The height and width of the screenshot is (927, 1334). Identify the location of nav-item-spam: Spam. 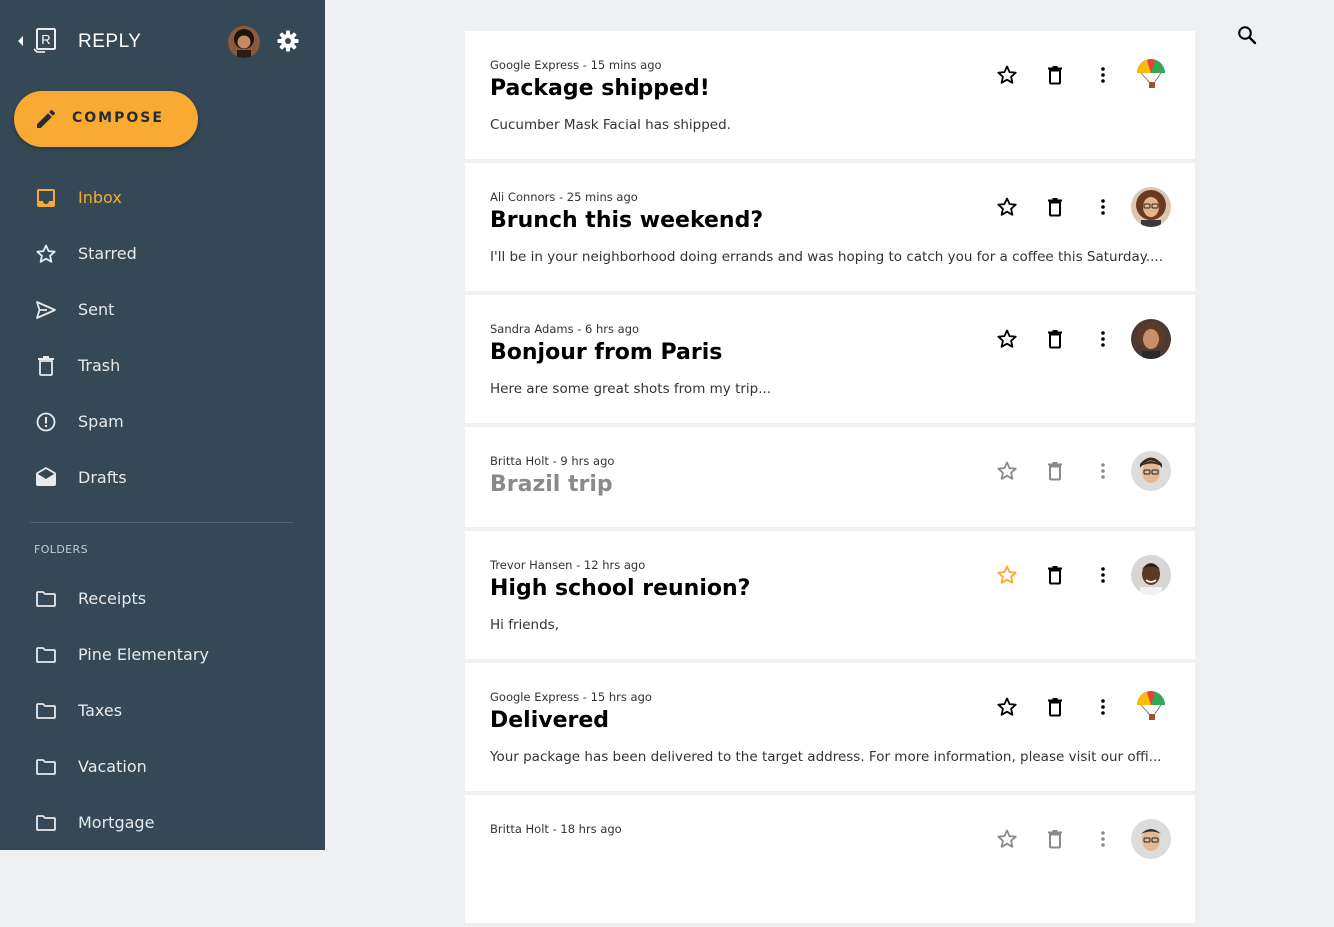
(162, 422).